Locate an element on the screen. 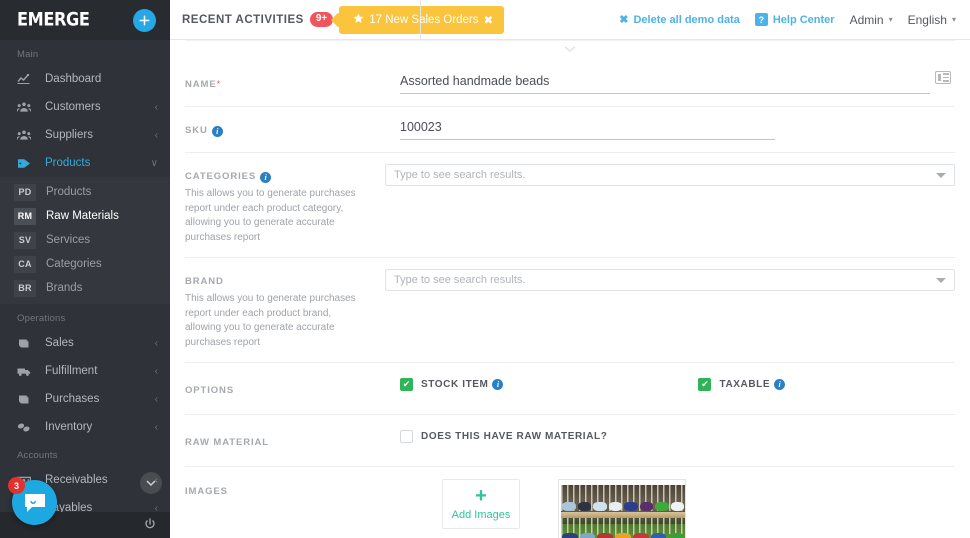 The image size is (970, 538). images-label-block: IMAGES is located at coordinates (285, 508).